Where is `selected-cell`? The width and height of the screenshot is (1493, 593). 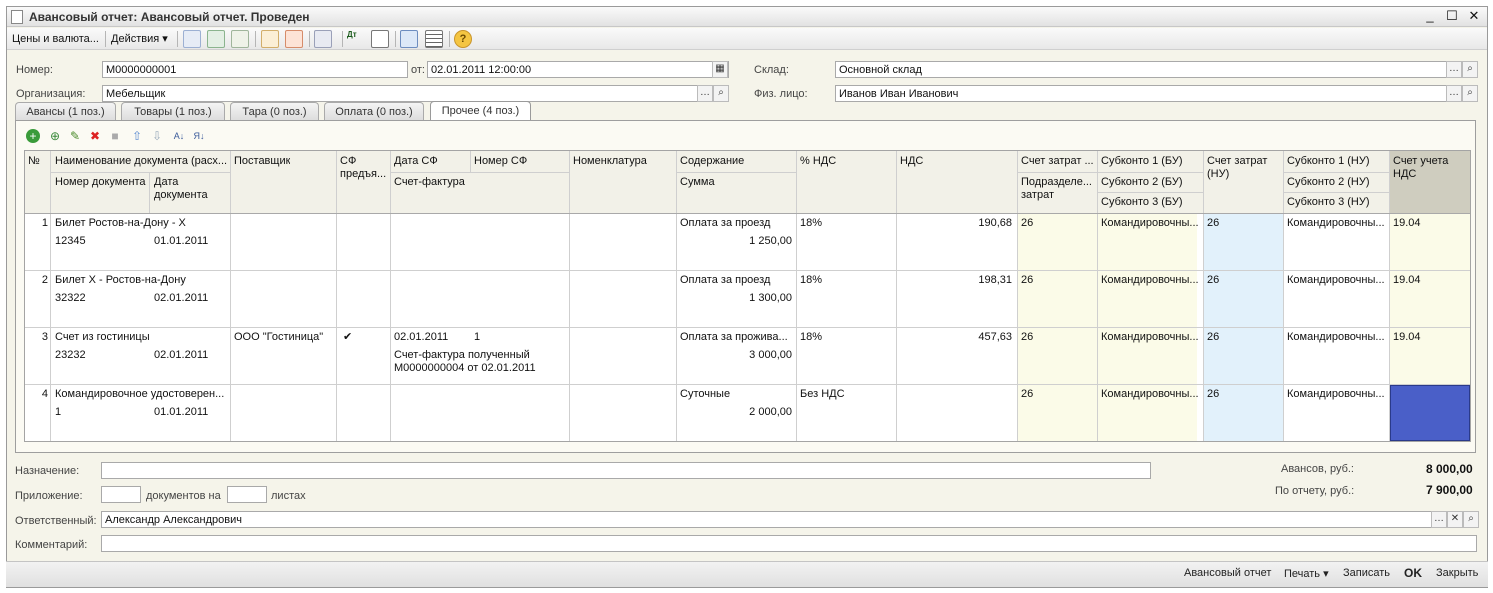
selected-cell is located at coordinates (1430, 413).